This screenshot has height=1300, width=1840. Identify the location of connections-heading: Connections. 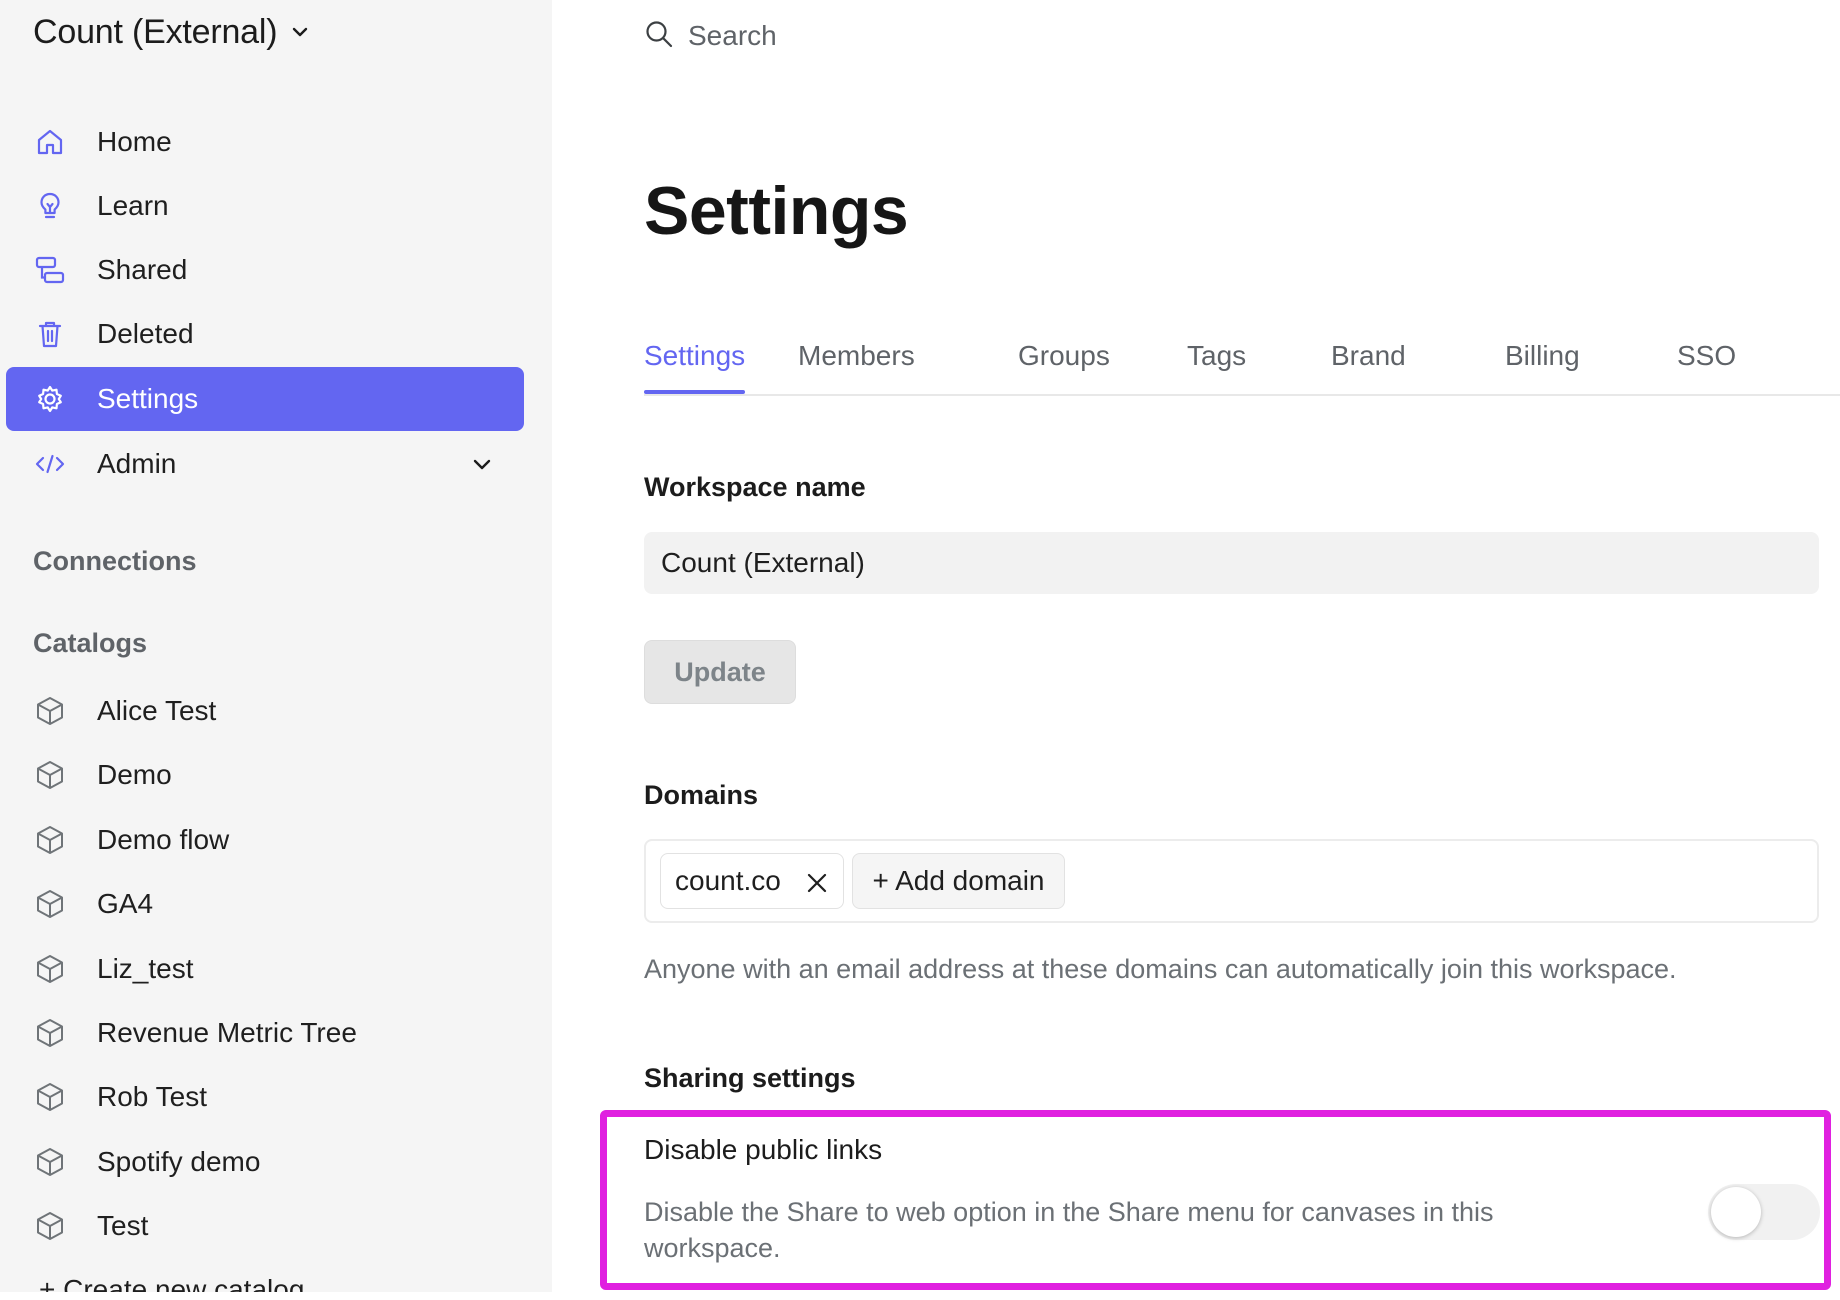
(115, 561).